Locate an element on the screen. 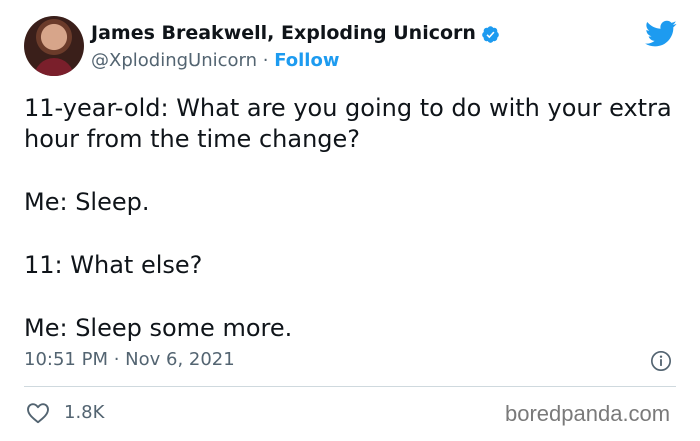 This screenshot has width=700, height=441. tweet-line: 11: What else? is located at coordinates (113, 265).